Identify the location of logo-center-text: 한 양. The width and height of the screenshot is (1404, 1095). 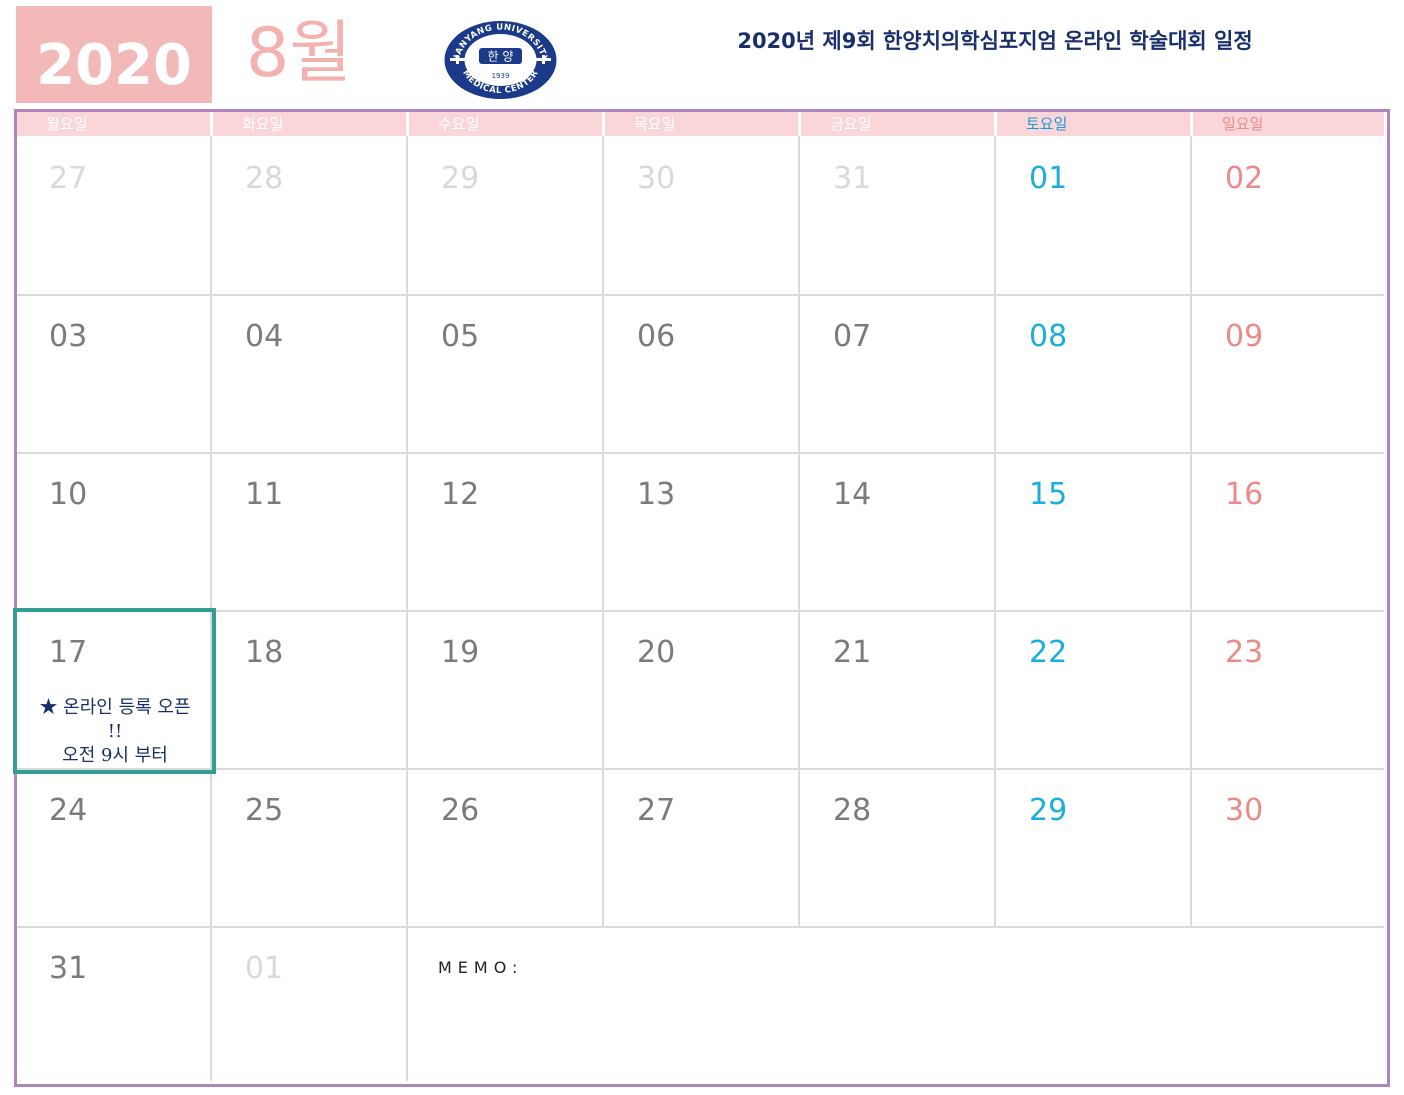
(501, 57).